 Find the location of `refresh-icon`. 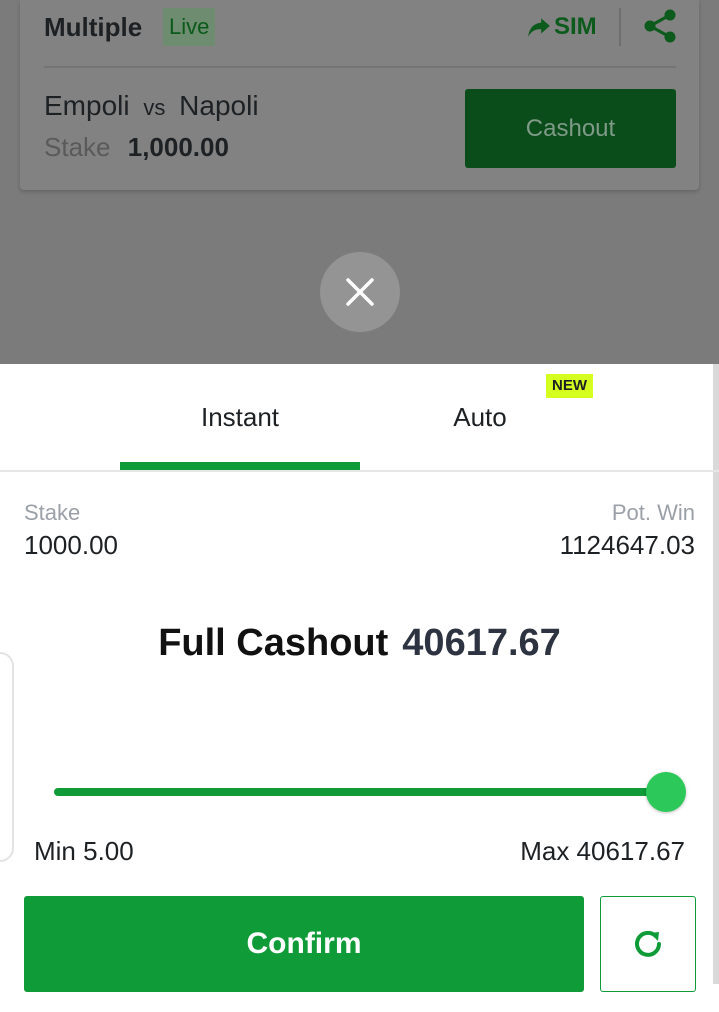

refresh-icon is located at coordinates (648, 943).